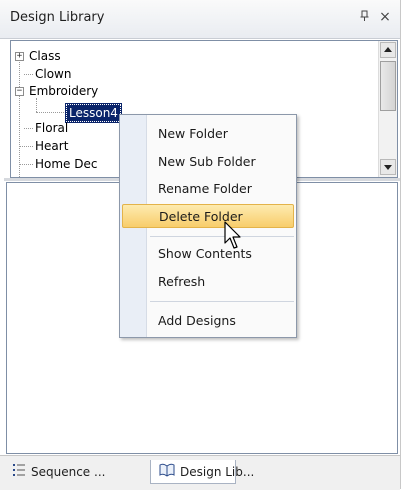 This screenshot has height=490, width=401. I want to click on book-icon, so click(167, 473).